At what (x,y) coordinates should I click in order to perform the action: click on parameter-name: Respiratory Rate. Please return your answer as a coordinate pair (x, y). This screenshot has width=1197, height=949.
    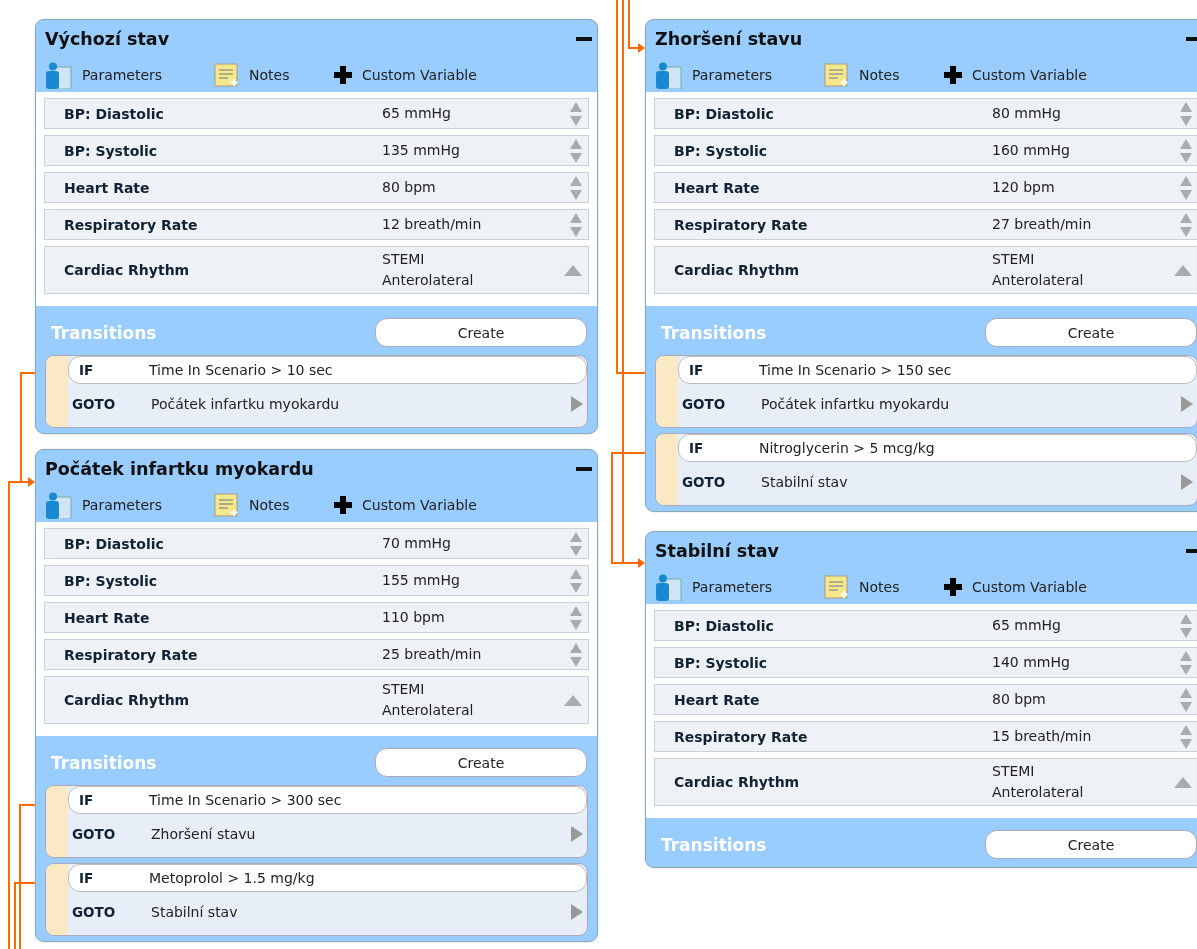
    Looking at the image, I should click on (741, 224).